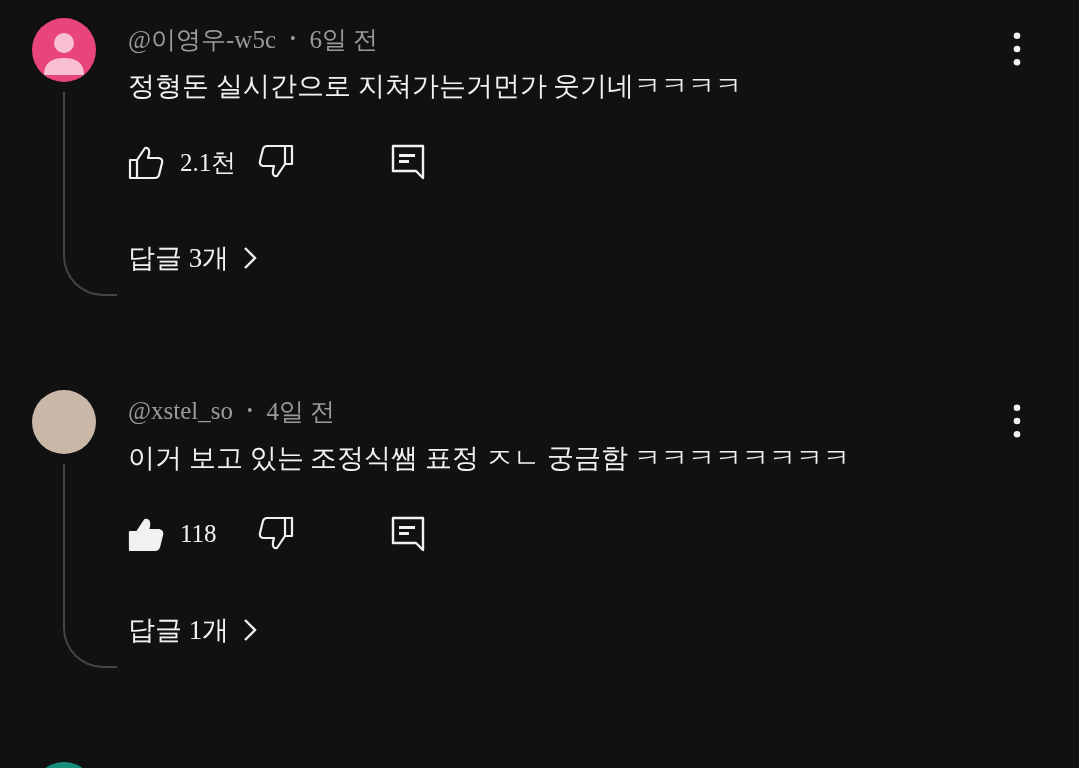 This screenshot has width=1079, height=768. I want to click on comment-text: 이거 보고 있는 조정식쌤 표정 ㅈㄴ 궁금함 ㅋㅋㅋㅋㅋㅋㅋㅋ, so click(490, 458).